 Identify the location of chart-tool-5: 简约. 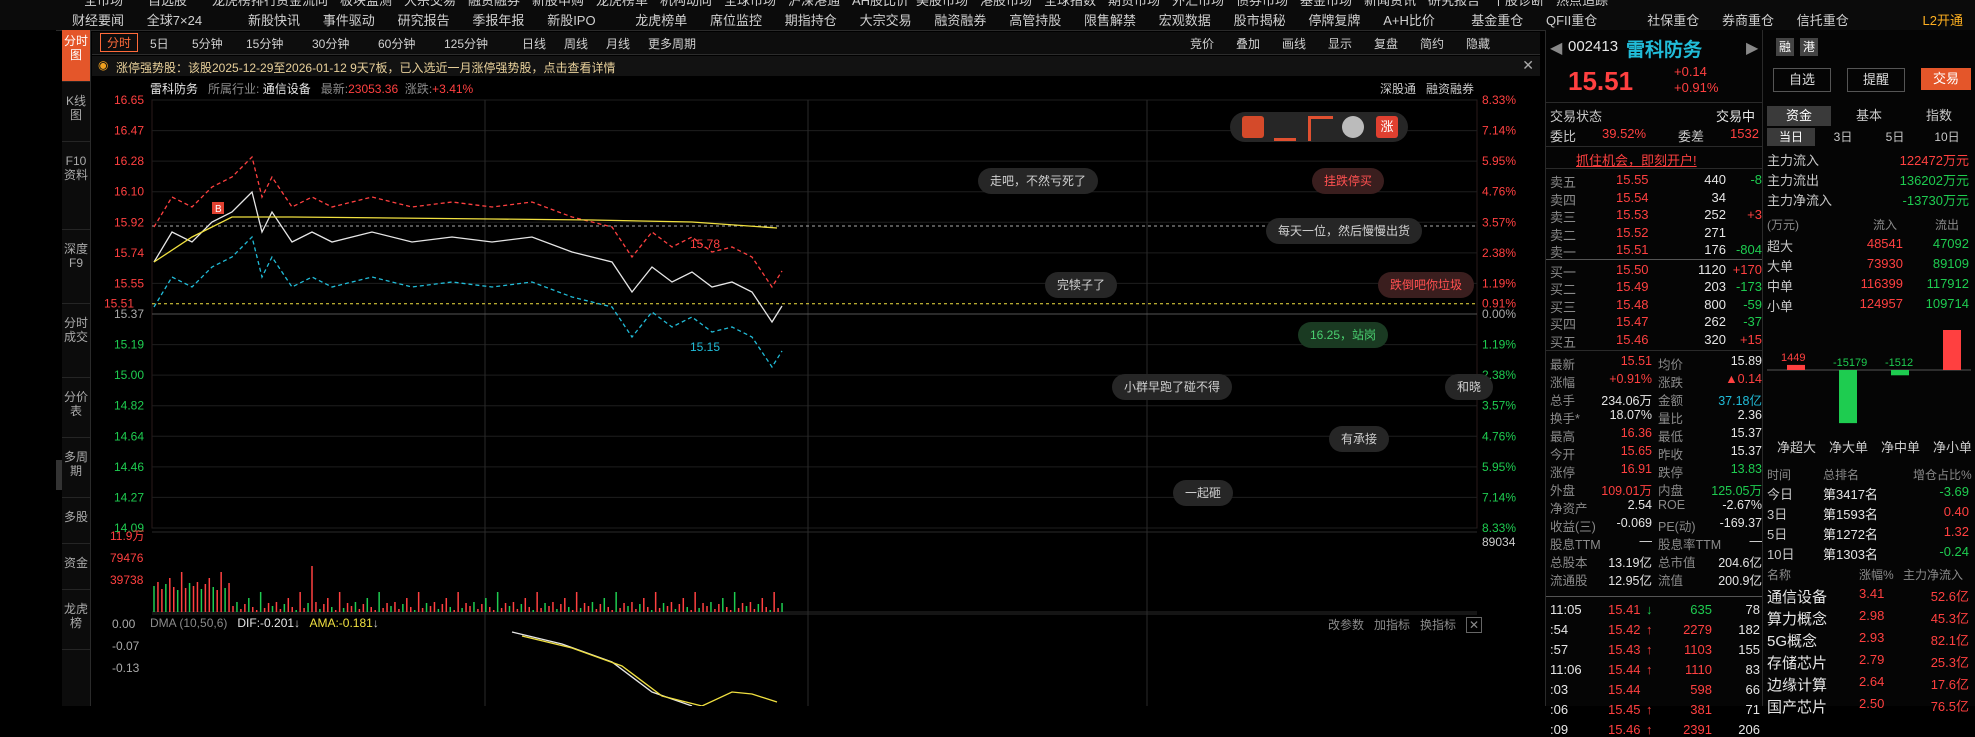
(1432, 43).